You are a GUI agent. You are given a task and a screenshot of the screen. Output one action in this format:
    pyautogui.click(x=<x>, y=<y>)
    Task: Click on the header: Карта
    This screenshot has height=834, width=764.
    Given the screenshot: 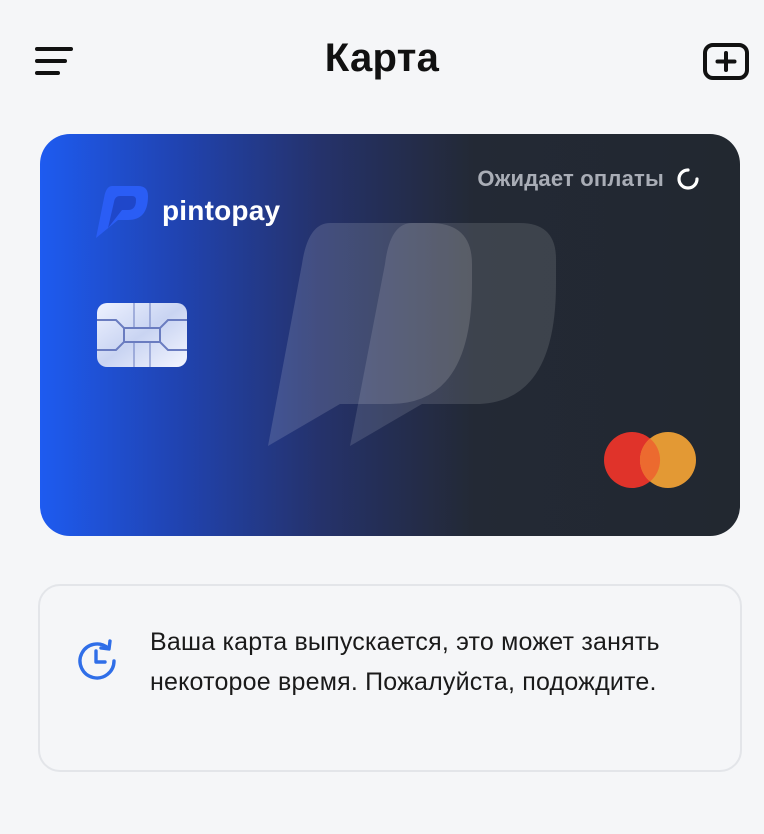 What is the action you would take?
    pyautogui.click(x=382, y=62)
    